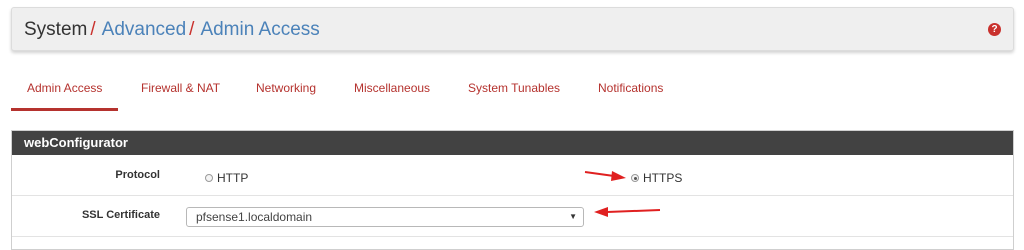  What do you see at coordinates (605, 176) in the screenshot?
I see `annotation-arrow-https` at bounding box center [605, 176].